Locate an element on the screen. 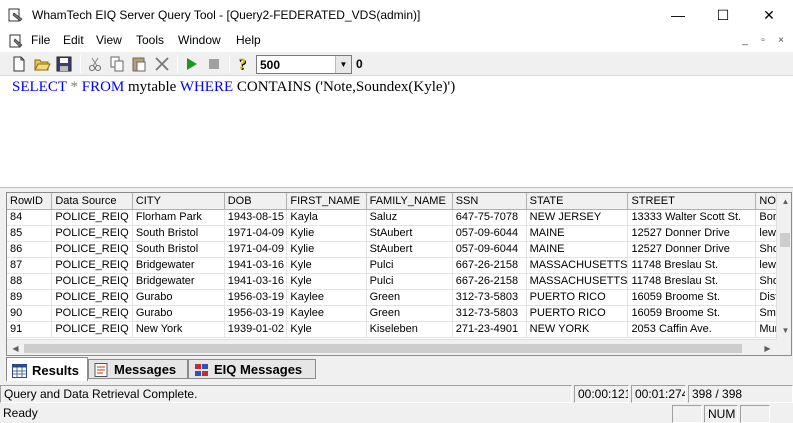 Image resolution: width=793 pixels, height=423 pixels. table-cell: 1939-01-02 is located at coordinates (256, 329).